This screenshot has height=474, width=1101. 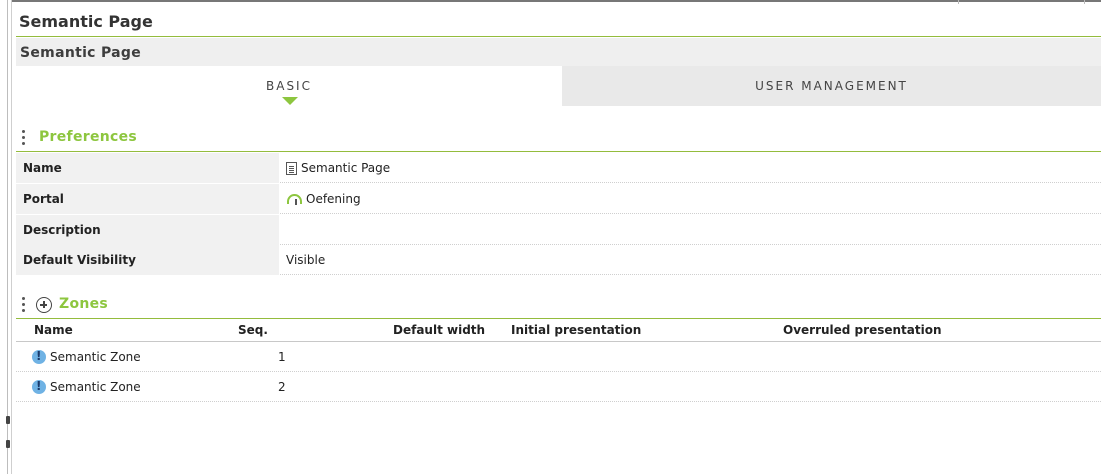 I want to click on top-border, so click(x=556, y=1).